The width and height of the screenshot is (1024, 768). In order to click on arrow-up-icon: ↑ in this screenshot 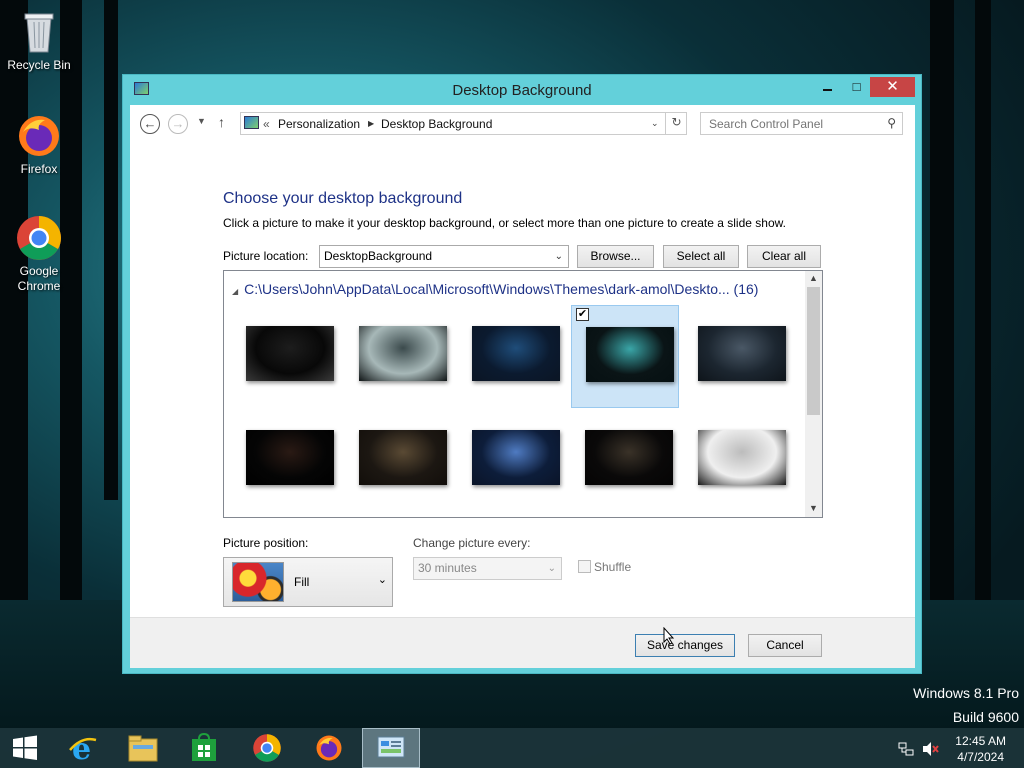, I will do `click(221, 122)`.